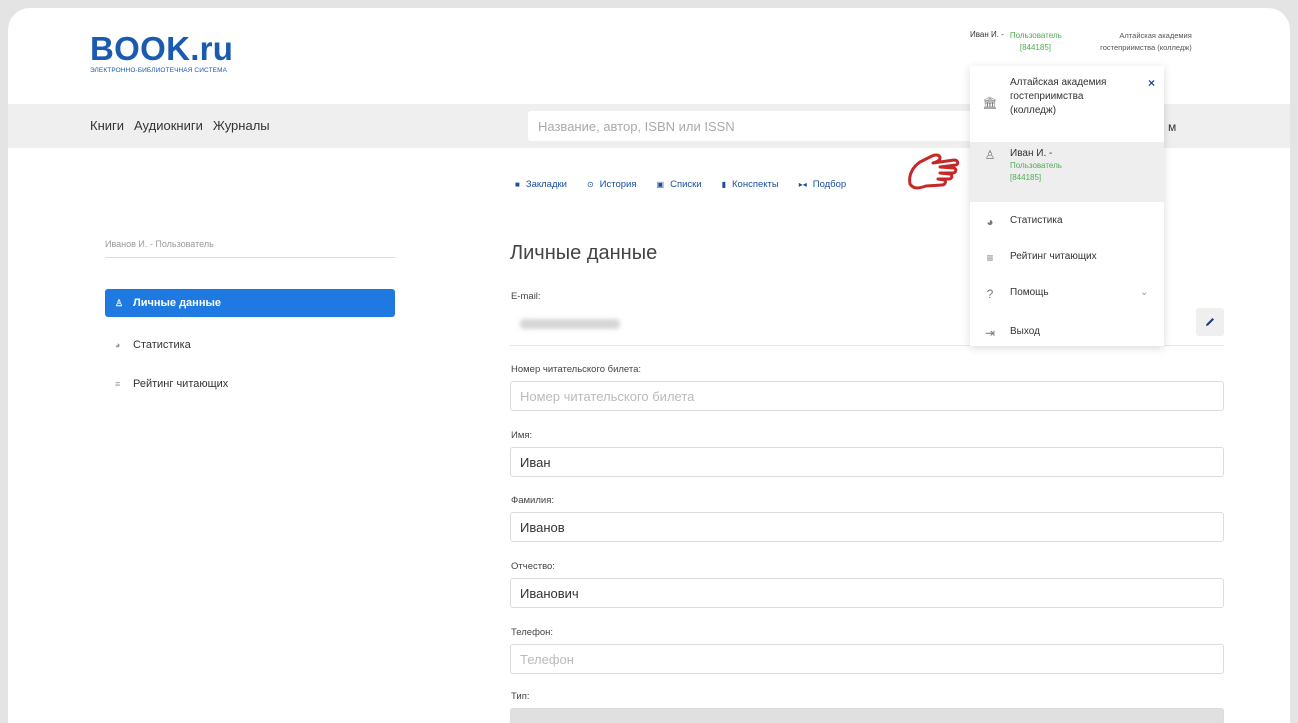 This screenshot has height=723, width=1298. I want to click on dropdown-user-role: Пользователь, so click(1036, 165).